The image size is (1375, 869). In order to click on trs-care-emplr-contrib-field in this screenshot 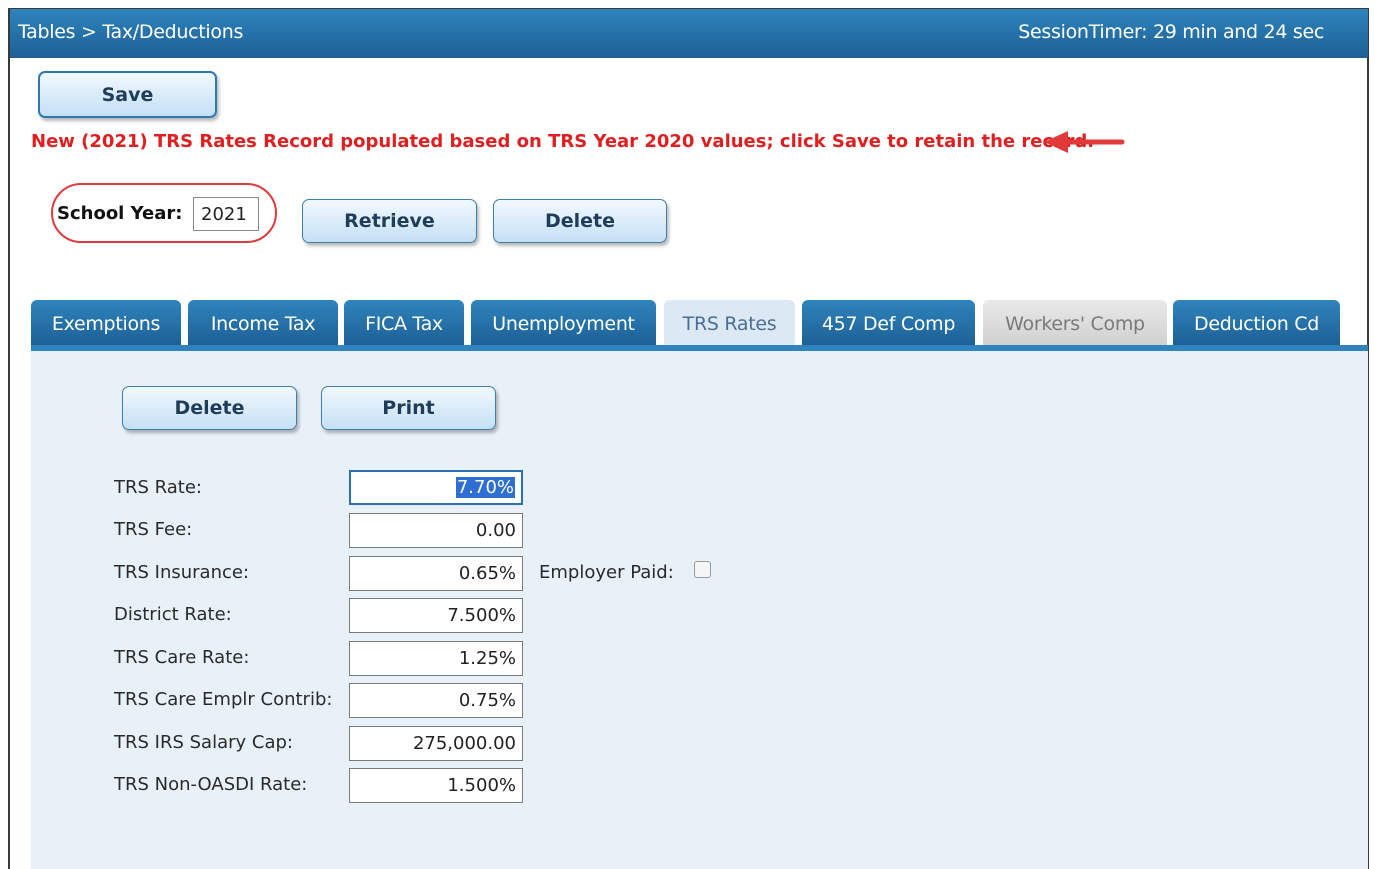, I will do `click(436, 700)`.